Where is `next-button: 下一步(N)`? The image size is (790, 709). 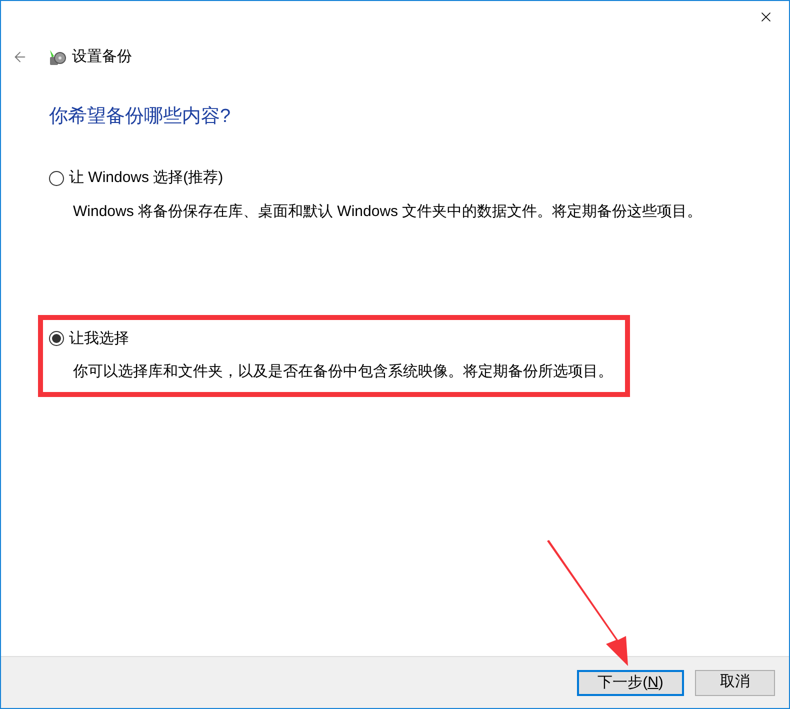
next-button: 下一步(N) is located at coordinates (630, 683).